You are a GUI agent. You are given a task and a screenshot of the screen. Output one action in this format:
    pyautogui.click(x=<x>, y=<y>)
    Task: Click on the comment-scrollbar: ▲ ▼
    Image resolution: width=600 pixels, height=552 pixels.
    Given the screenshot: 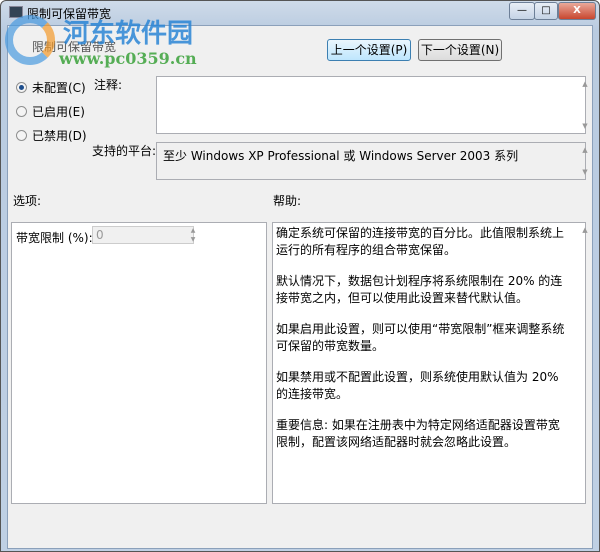 What is the action you would take?
    pyautogui.click(x=578, y=105)
    